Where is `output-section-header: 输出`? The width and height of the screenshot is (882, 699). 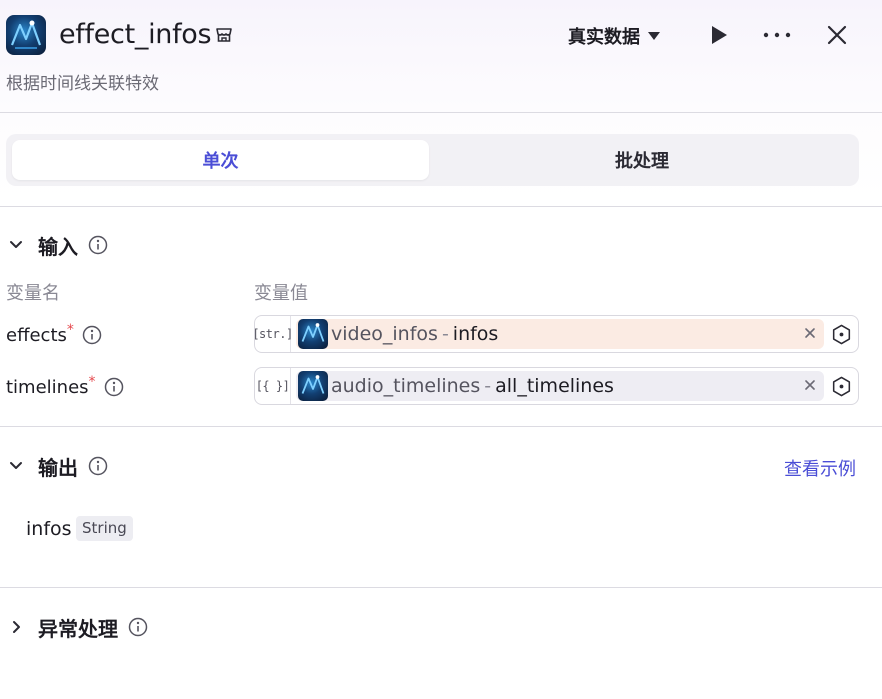 output-section-header: 输出 is located at coordinates (58, 466).